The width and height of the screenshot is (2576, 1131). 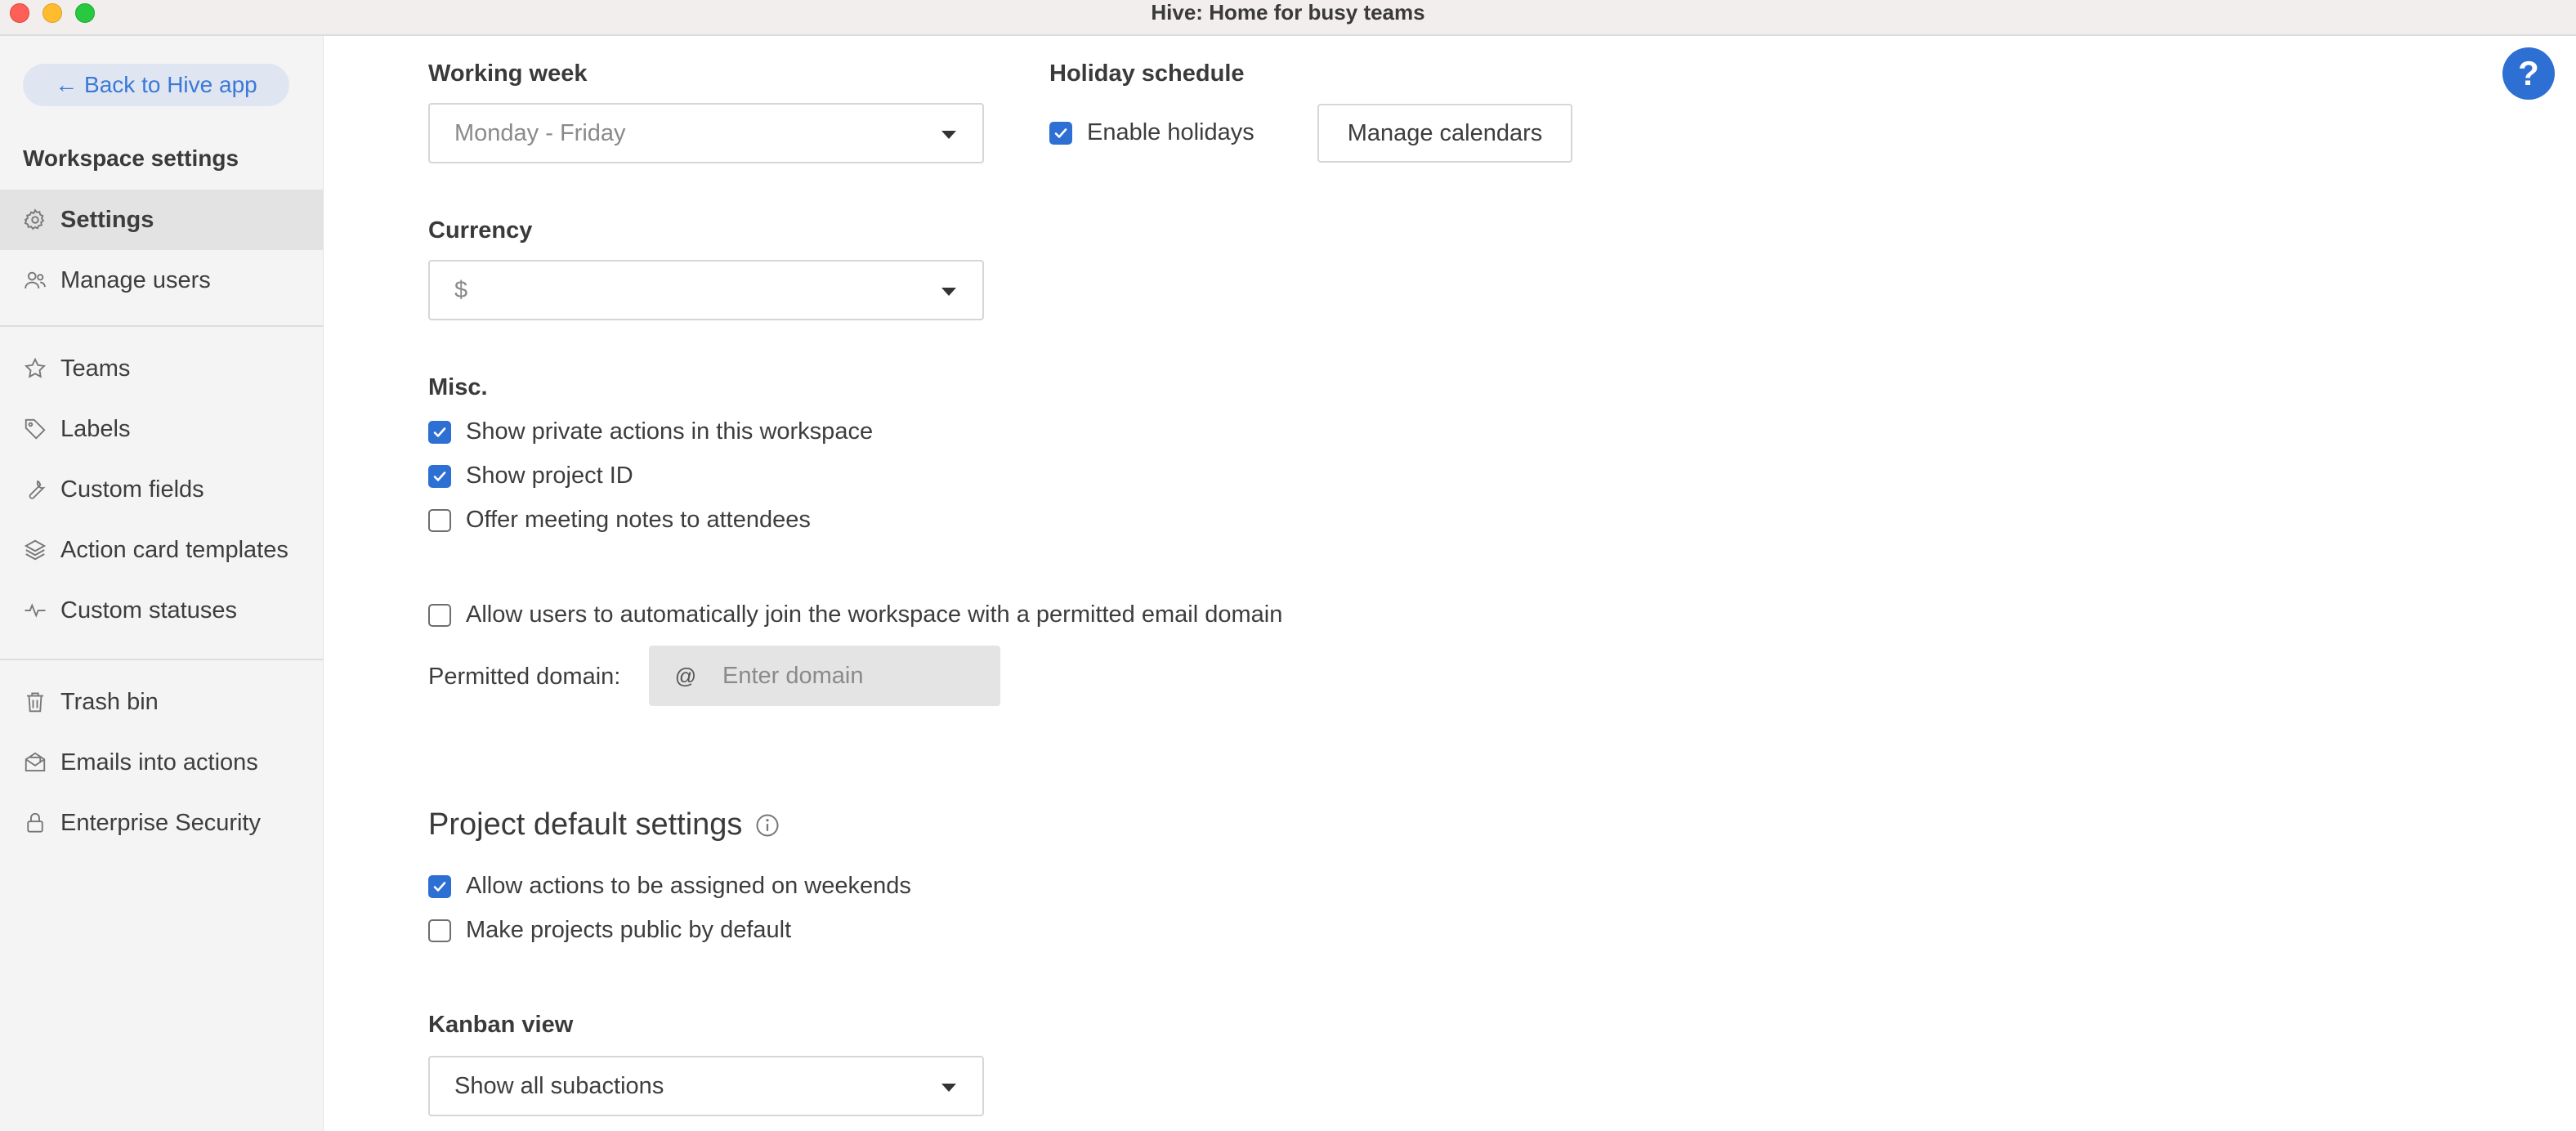 I want to click on working-week-select: Monday - Friday, so click(x=706, y=133).